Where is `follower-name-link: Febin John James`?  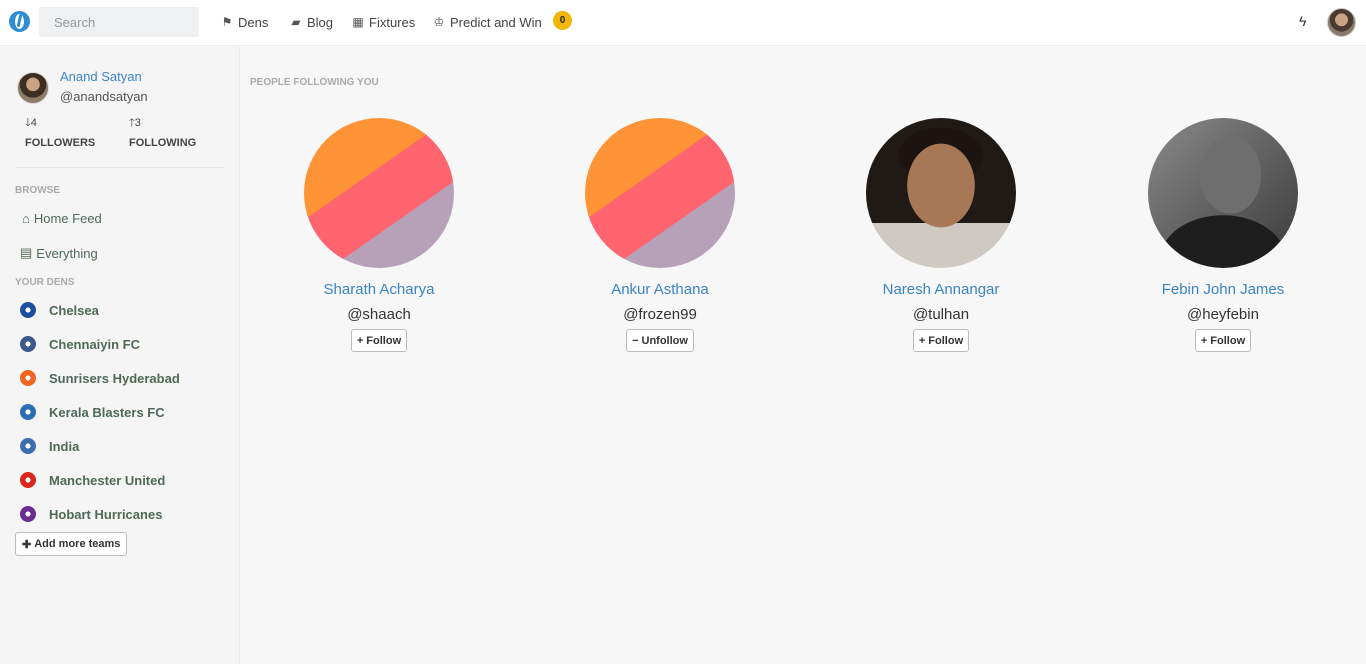
follower-name-link: Febin John James is located at coordinates (1223, 289).